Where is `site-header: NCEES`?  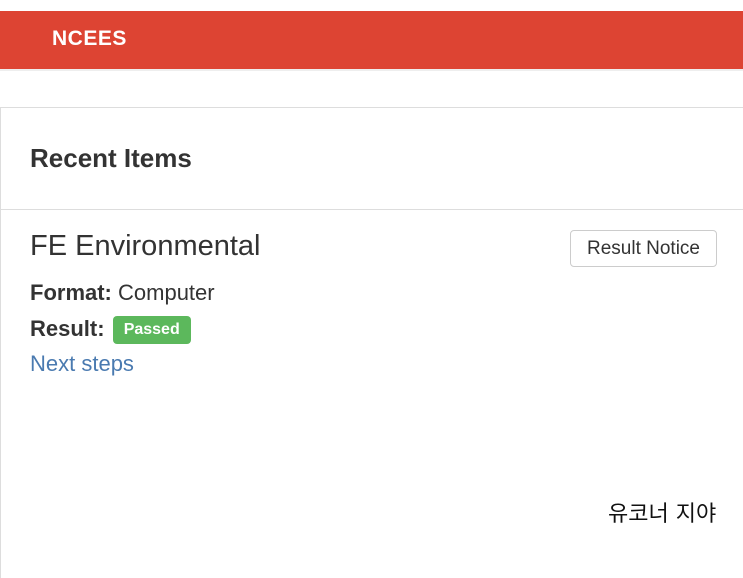
site-header: NCEES is located at coordinates (371, 40).